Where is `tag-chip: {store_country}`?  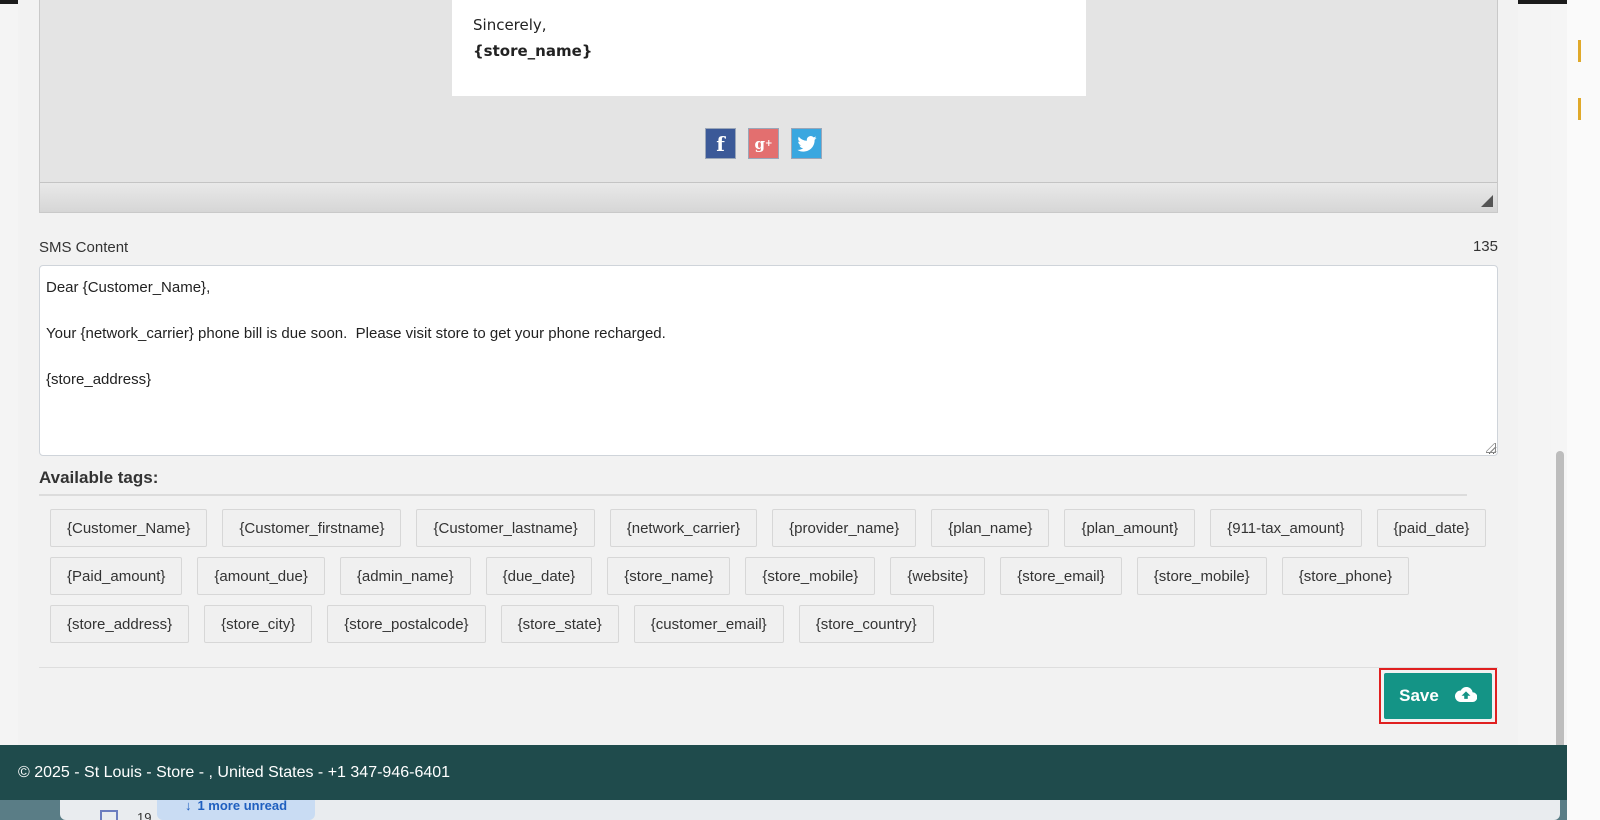
tag-chip: {store_country} is located at coordinates (866, 624).